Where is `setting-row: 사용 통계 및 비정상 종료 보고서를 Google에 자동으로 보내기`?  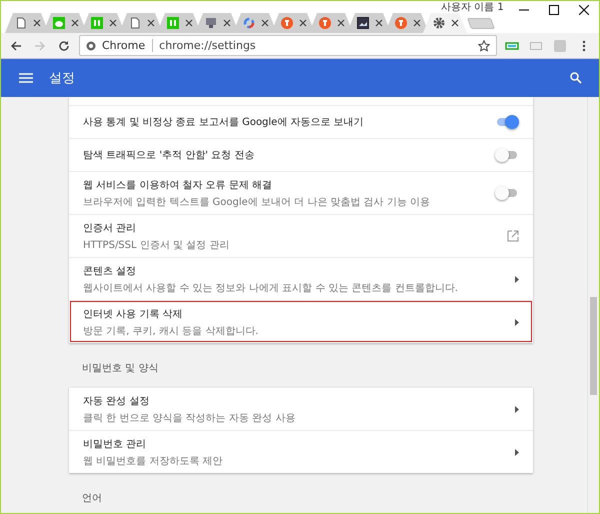 setting-row: 사용 통계 및 비정상 종료 보고서를 Google에 자동으로 보내기 is located at coordinates (301, 121).